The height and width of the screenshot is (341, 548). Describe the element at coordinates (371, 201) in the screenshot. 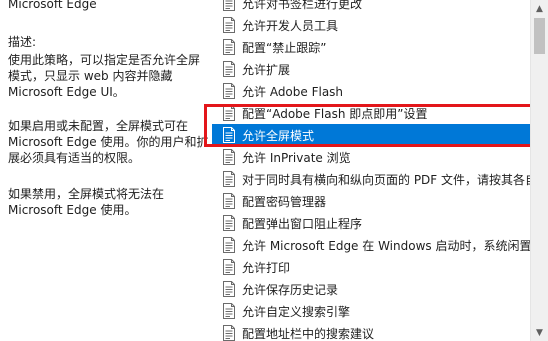

I see `policy-list-item: 配置密码管理器` at that location.